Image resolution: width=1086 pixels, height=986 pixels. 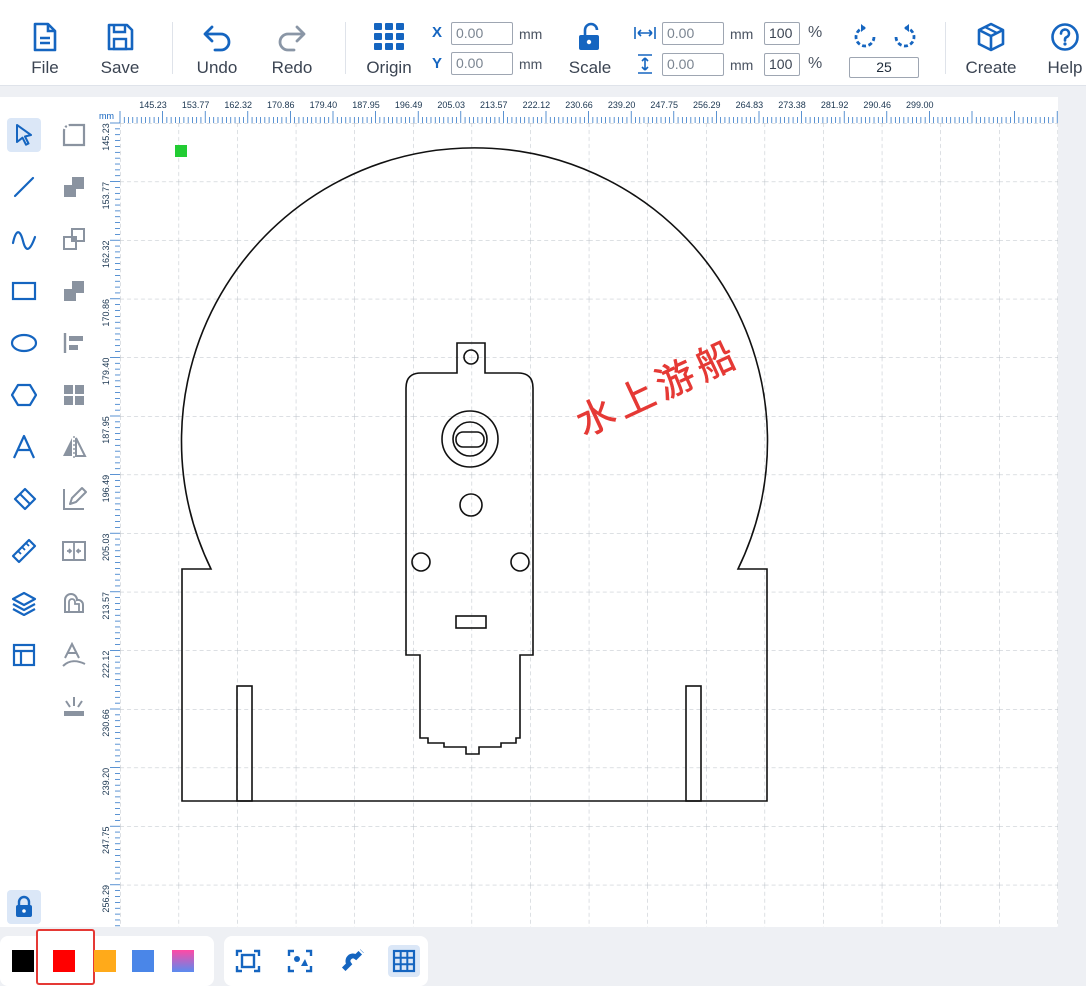 What do you see at coordinates (590, 43) in the screenshot?
I see `scale-lock-button: Scale` at bounding box center [590, 43].